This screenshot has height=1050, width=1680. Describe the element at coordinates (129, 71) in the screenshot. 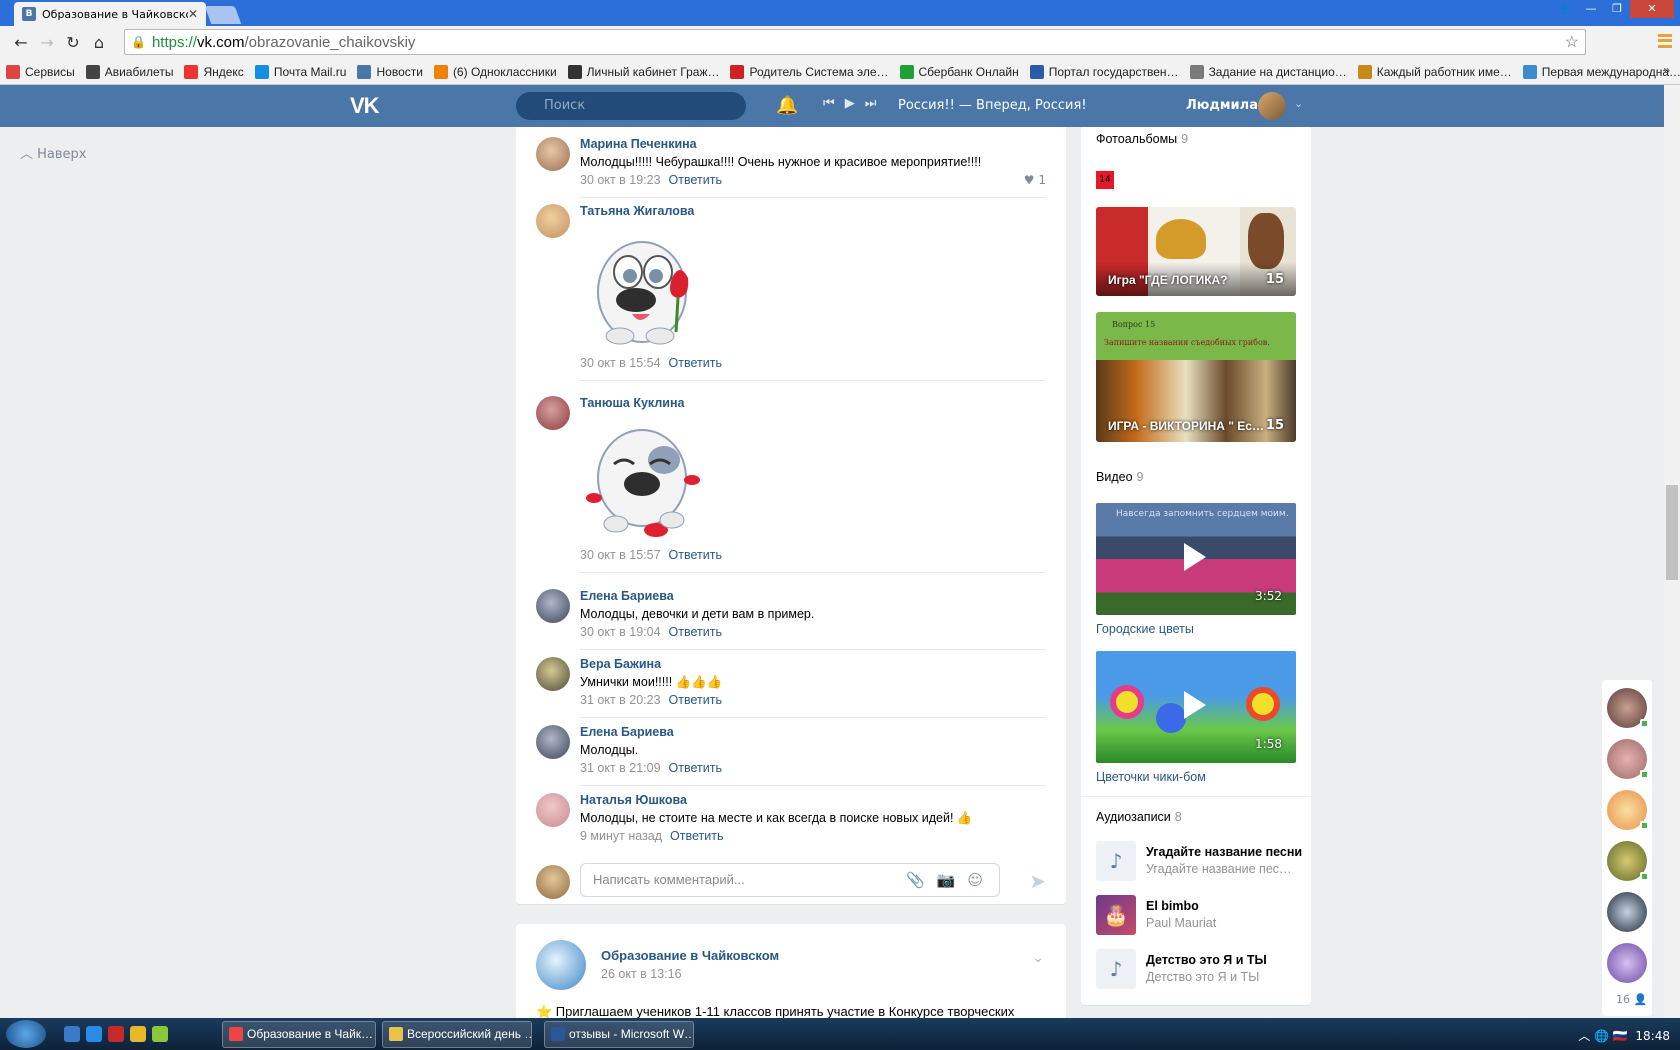

I see `bookmark-item: Авиабилеты` at that location.